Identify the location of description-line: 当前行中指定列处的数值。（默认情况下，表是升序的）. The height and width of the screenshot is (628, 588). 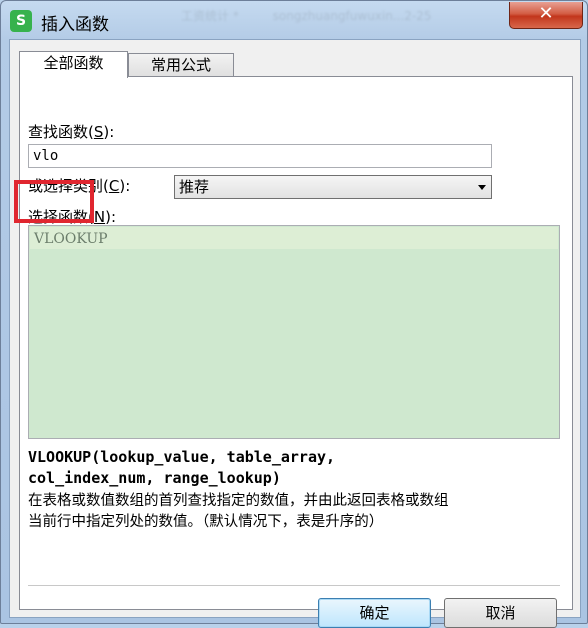
(206, 522).